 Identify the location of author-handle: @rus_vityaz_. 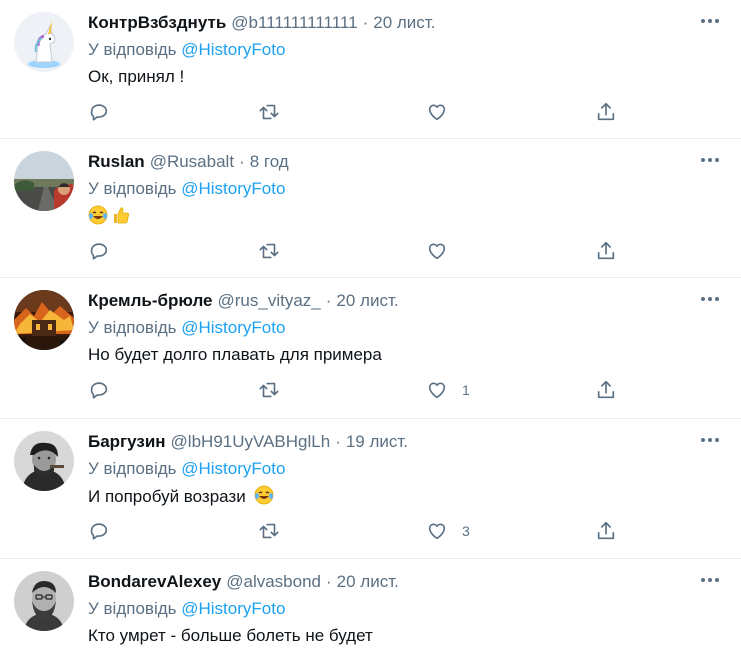
(269, 300).